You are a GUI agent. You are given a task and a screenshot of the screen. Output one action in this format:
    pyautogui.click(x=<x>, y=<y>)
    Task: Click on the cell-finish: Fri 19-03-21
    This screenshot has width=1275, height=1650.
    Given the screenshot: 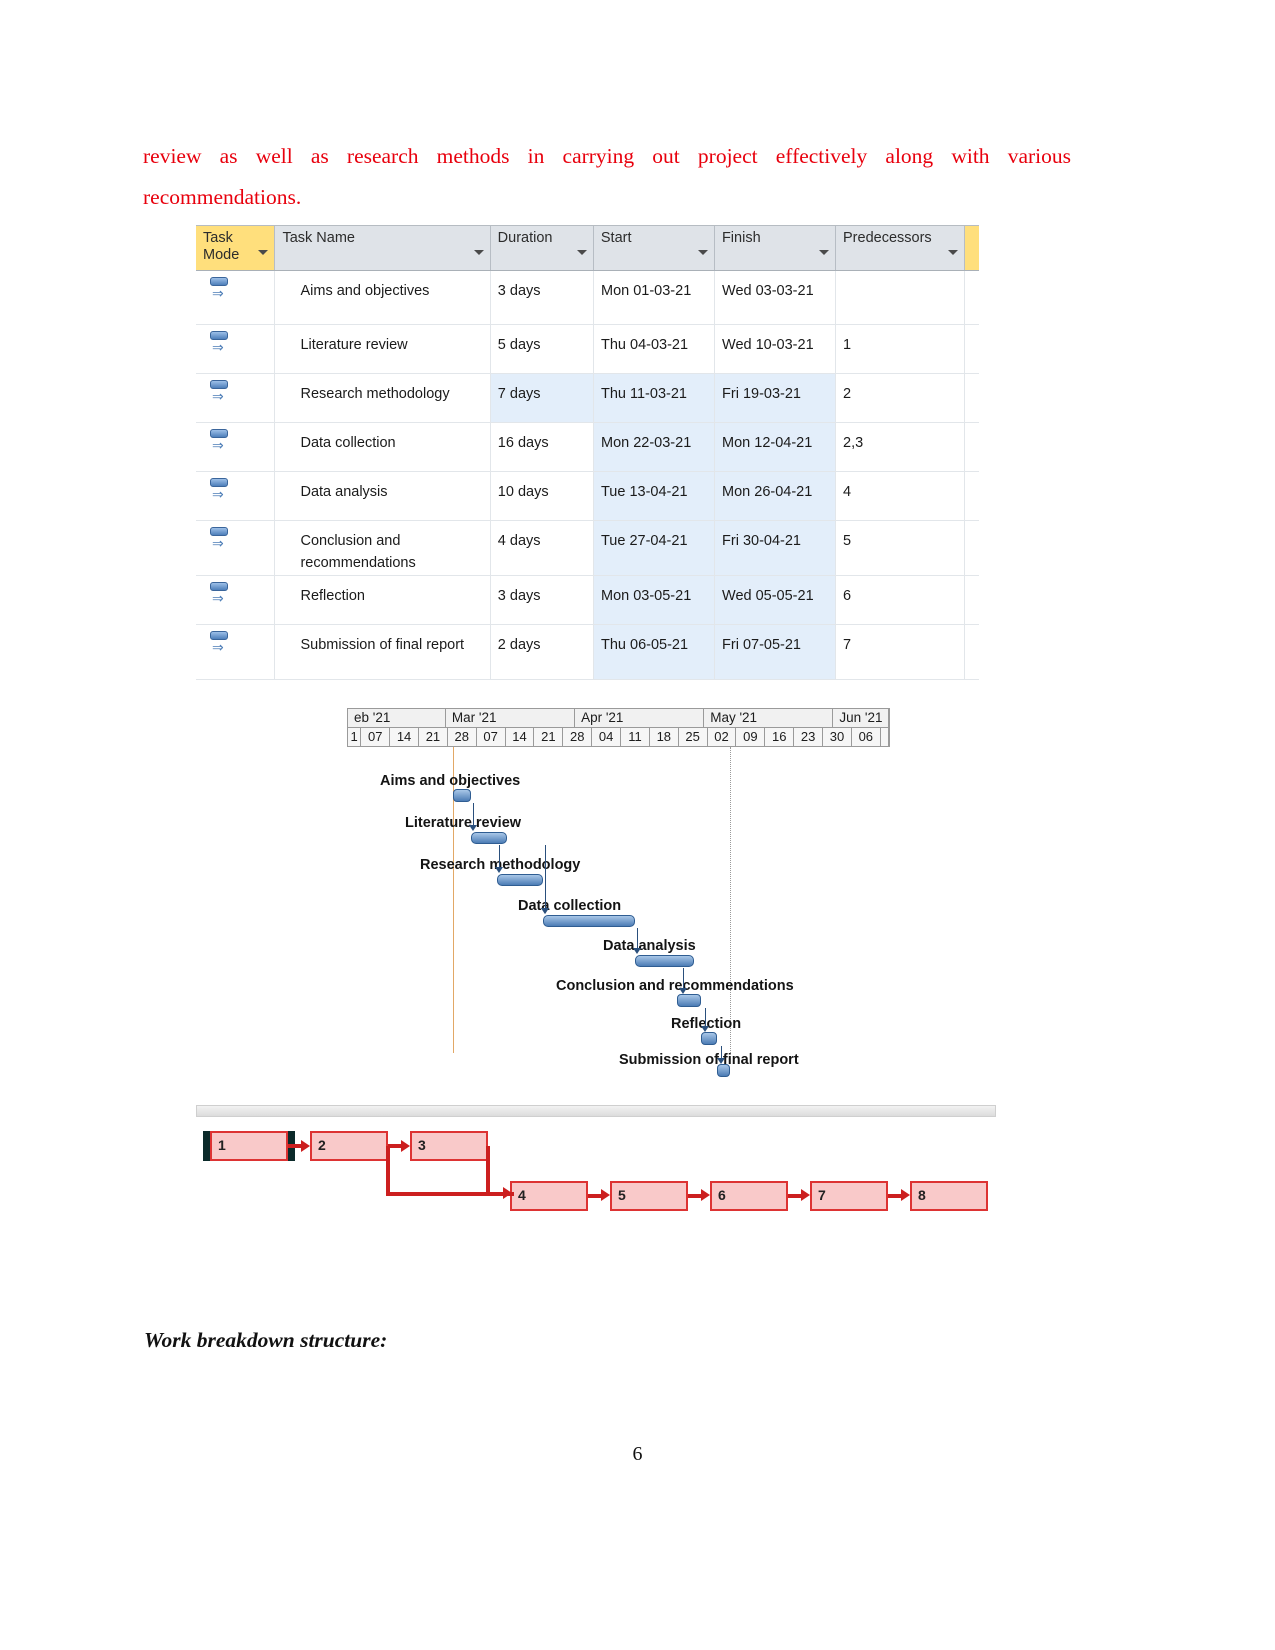 What is the action you would take?
    pyautogui.click(x=776, y=398)
    